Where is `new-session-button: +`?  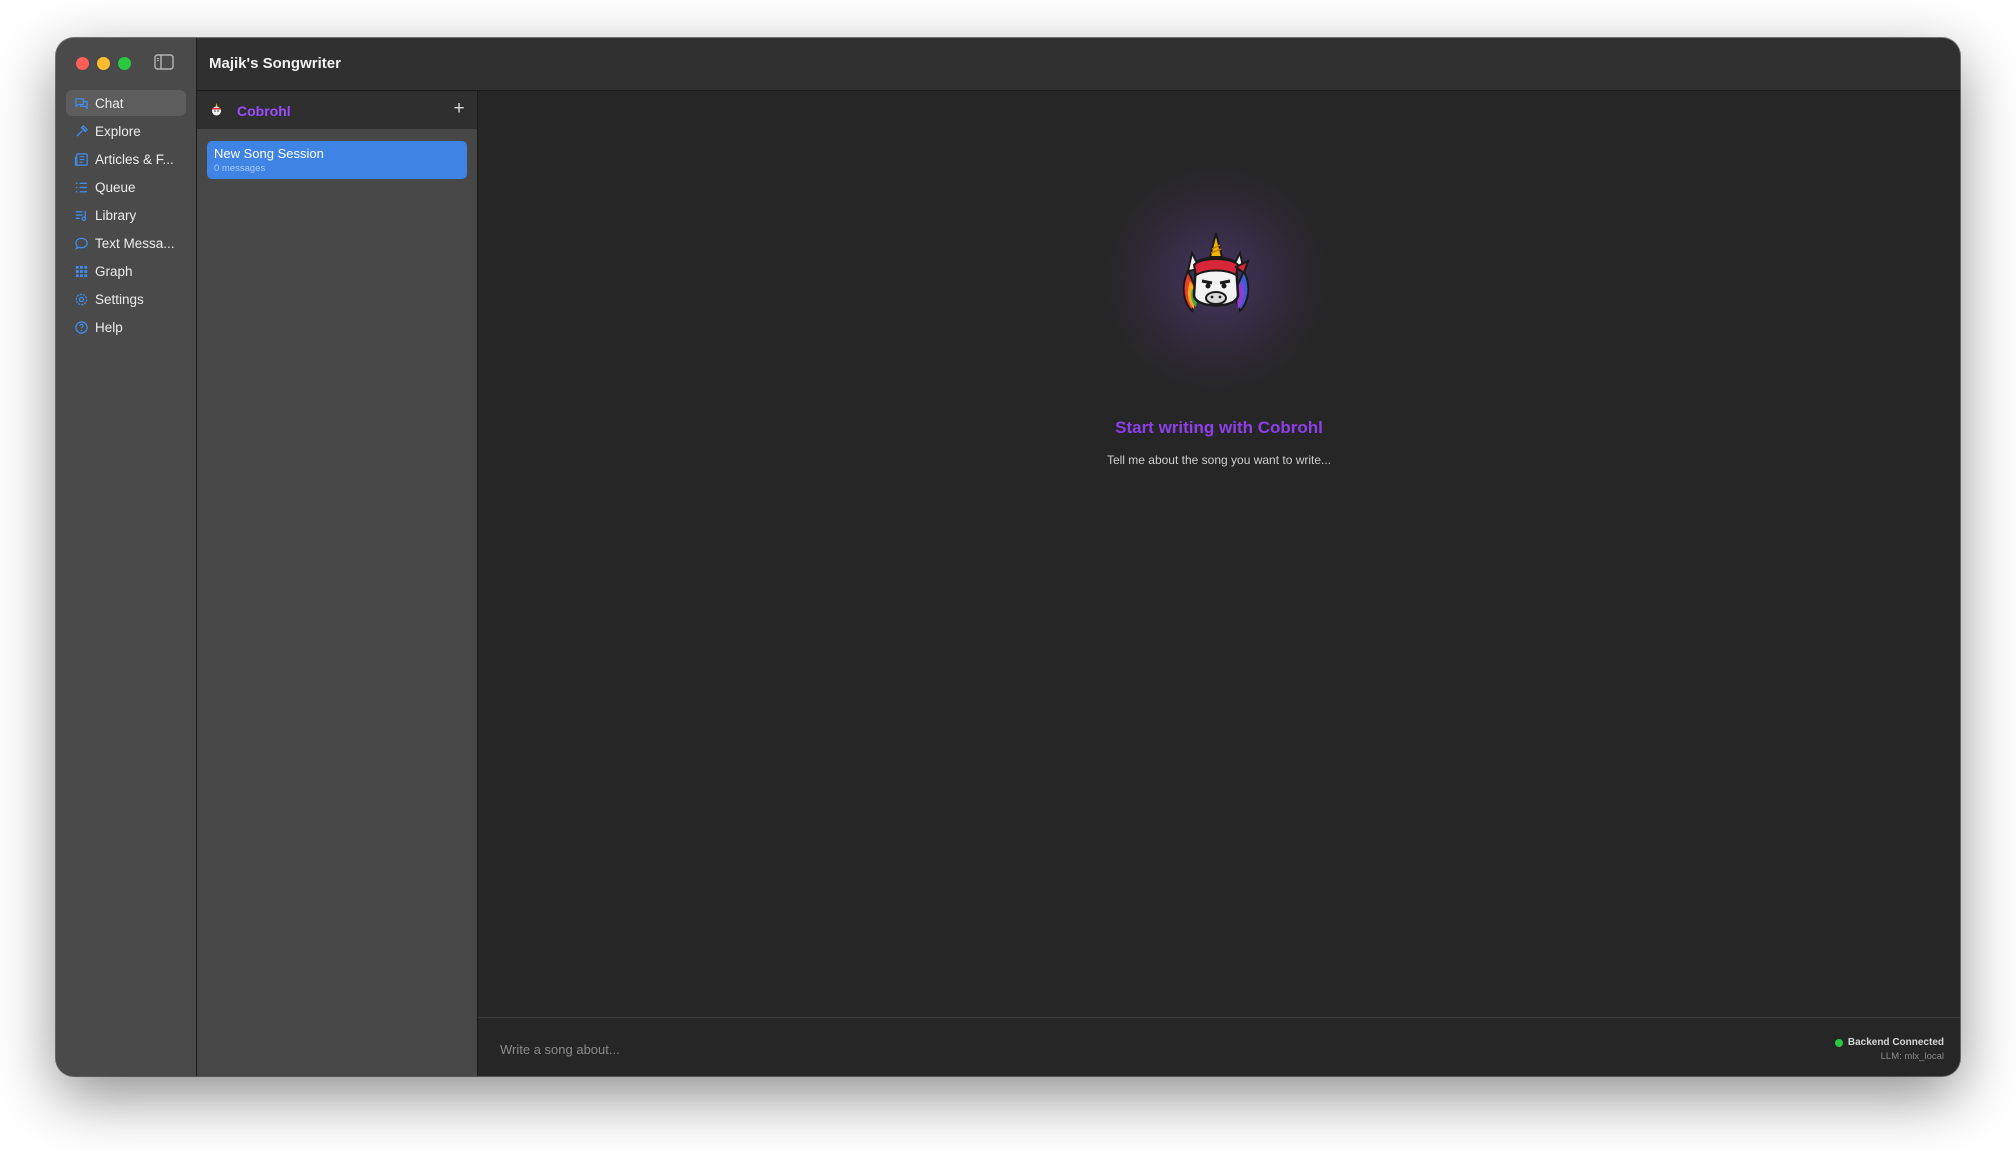 new-session-button: + is located at coordinates (459, 109).